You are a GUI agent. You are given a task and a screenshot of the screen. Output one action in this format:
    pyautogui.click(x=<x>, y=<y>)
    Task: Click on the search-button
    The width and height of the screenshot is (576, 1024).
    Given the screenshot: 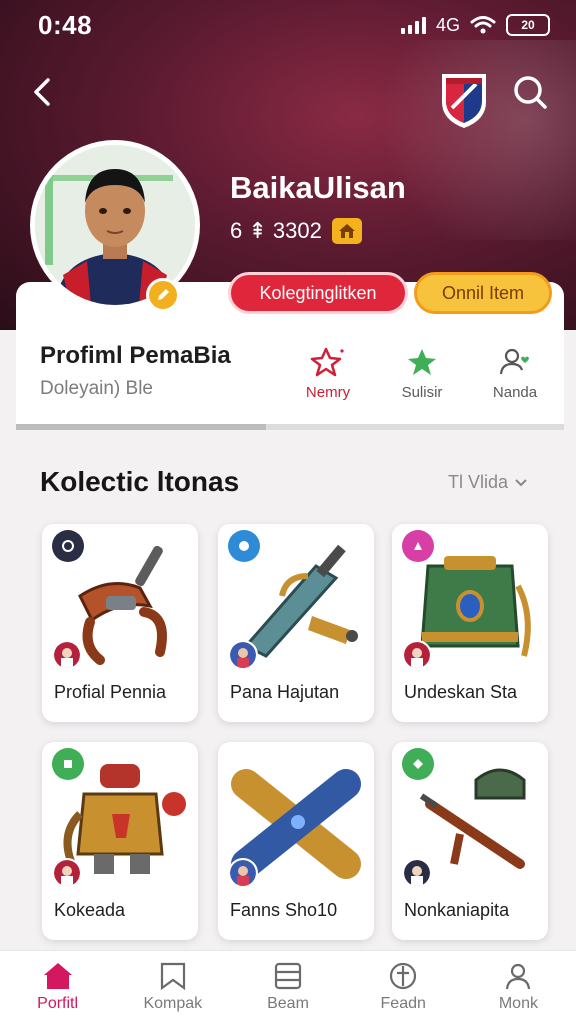 What is the action you would take?
    pyautogui.click(x=530, y=92)
    